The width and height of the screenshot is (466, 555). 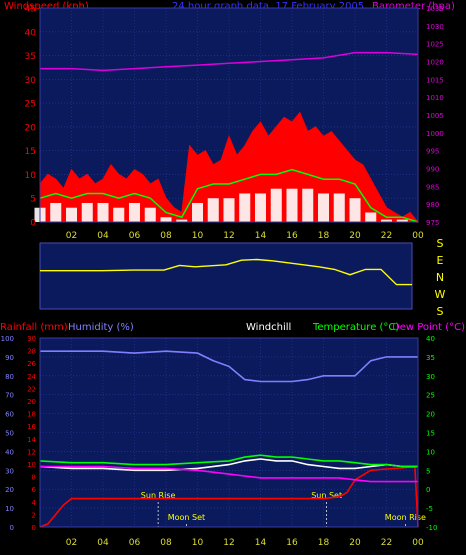 What do you see at coordinates (31, 352) in the screenshot?
I see `rainfall-tick-label: 28` at bounding box center [31, 352].